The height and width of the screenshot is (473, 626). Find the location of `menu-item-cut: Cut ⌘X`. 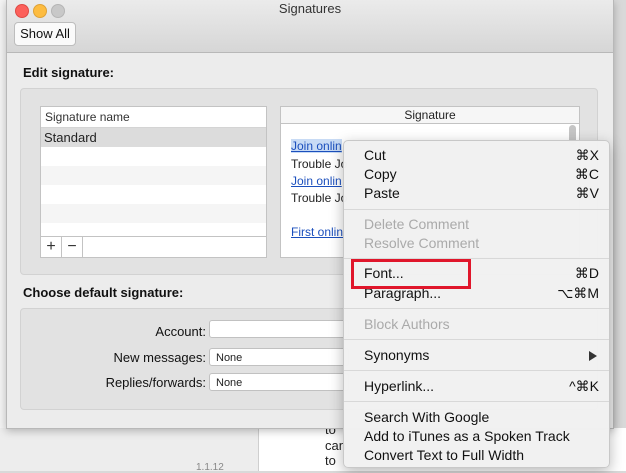

menu-item-cut: Cut ⌘X is located at coordinates (476, 155).